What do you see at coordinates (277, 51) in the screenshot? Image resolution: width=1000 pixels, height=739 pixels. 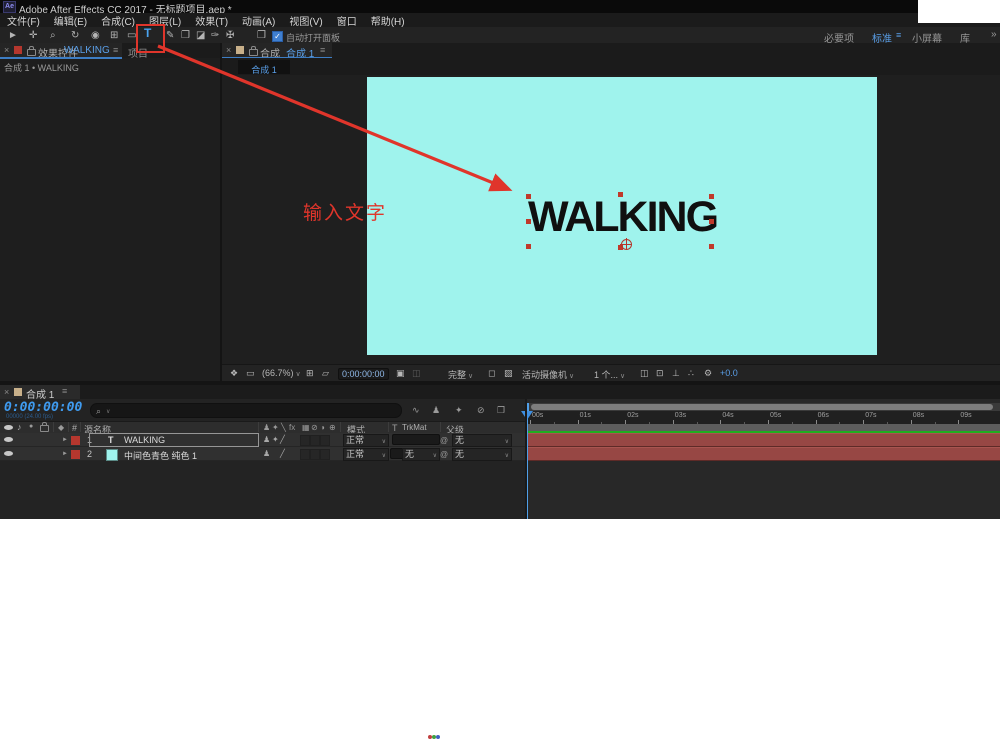 I see `tab-composition: × 合成 合成 1 ≡` at bounding box center [277, 51].